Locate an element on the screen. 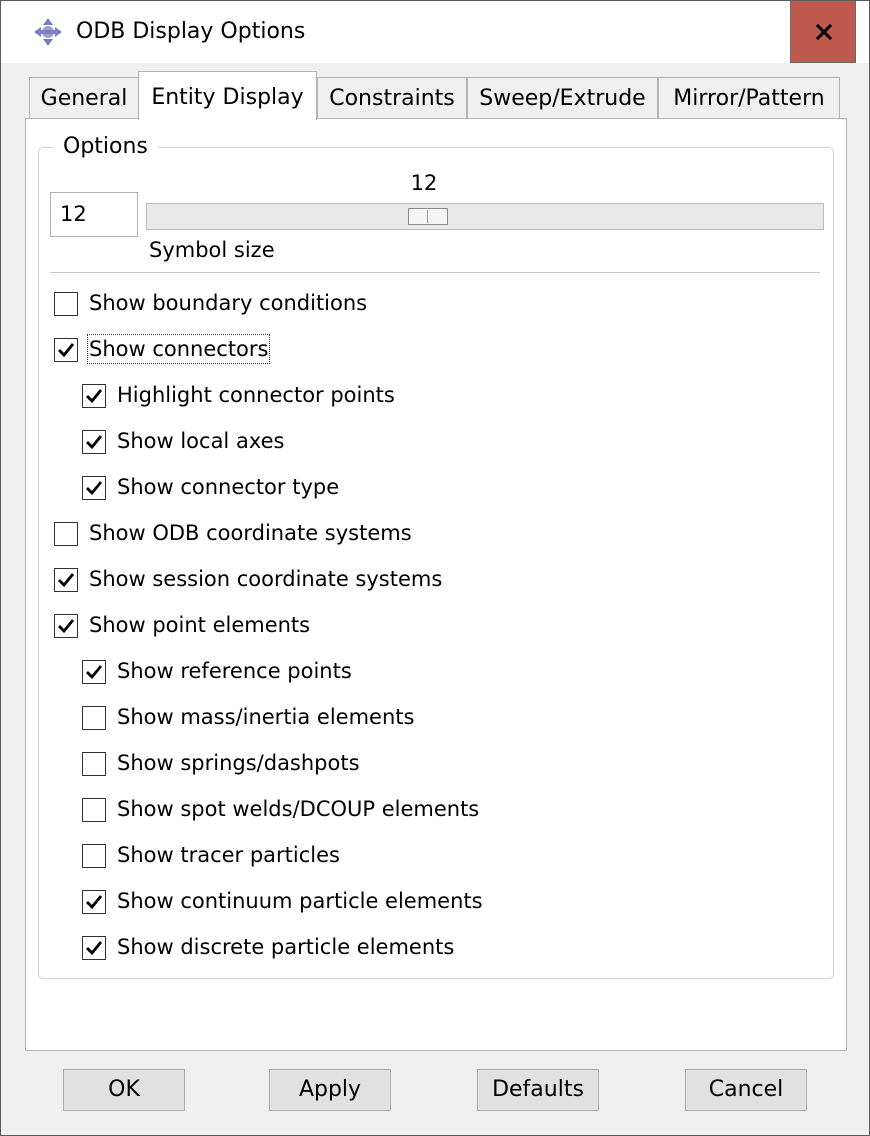  checkbox-row: Show connector type is located at coordinates (382, 488).